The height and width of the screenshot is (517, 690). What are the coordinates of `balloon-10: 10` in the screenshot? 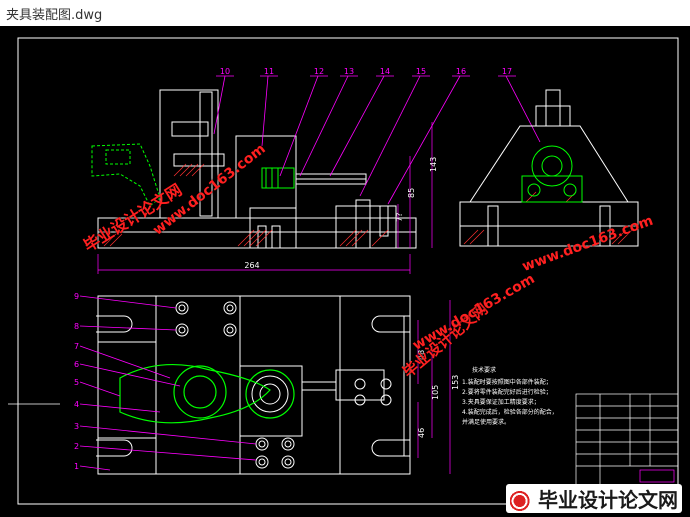 It's located at (225, 71).